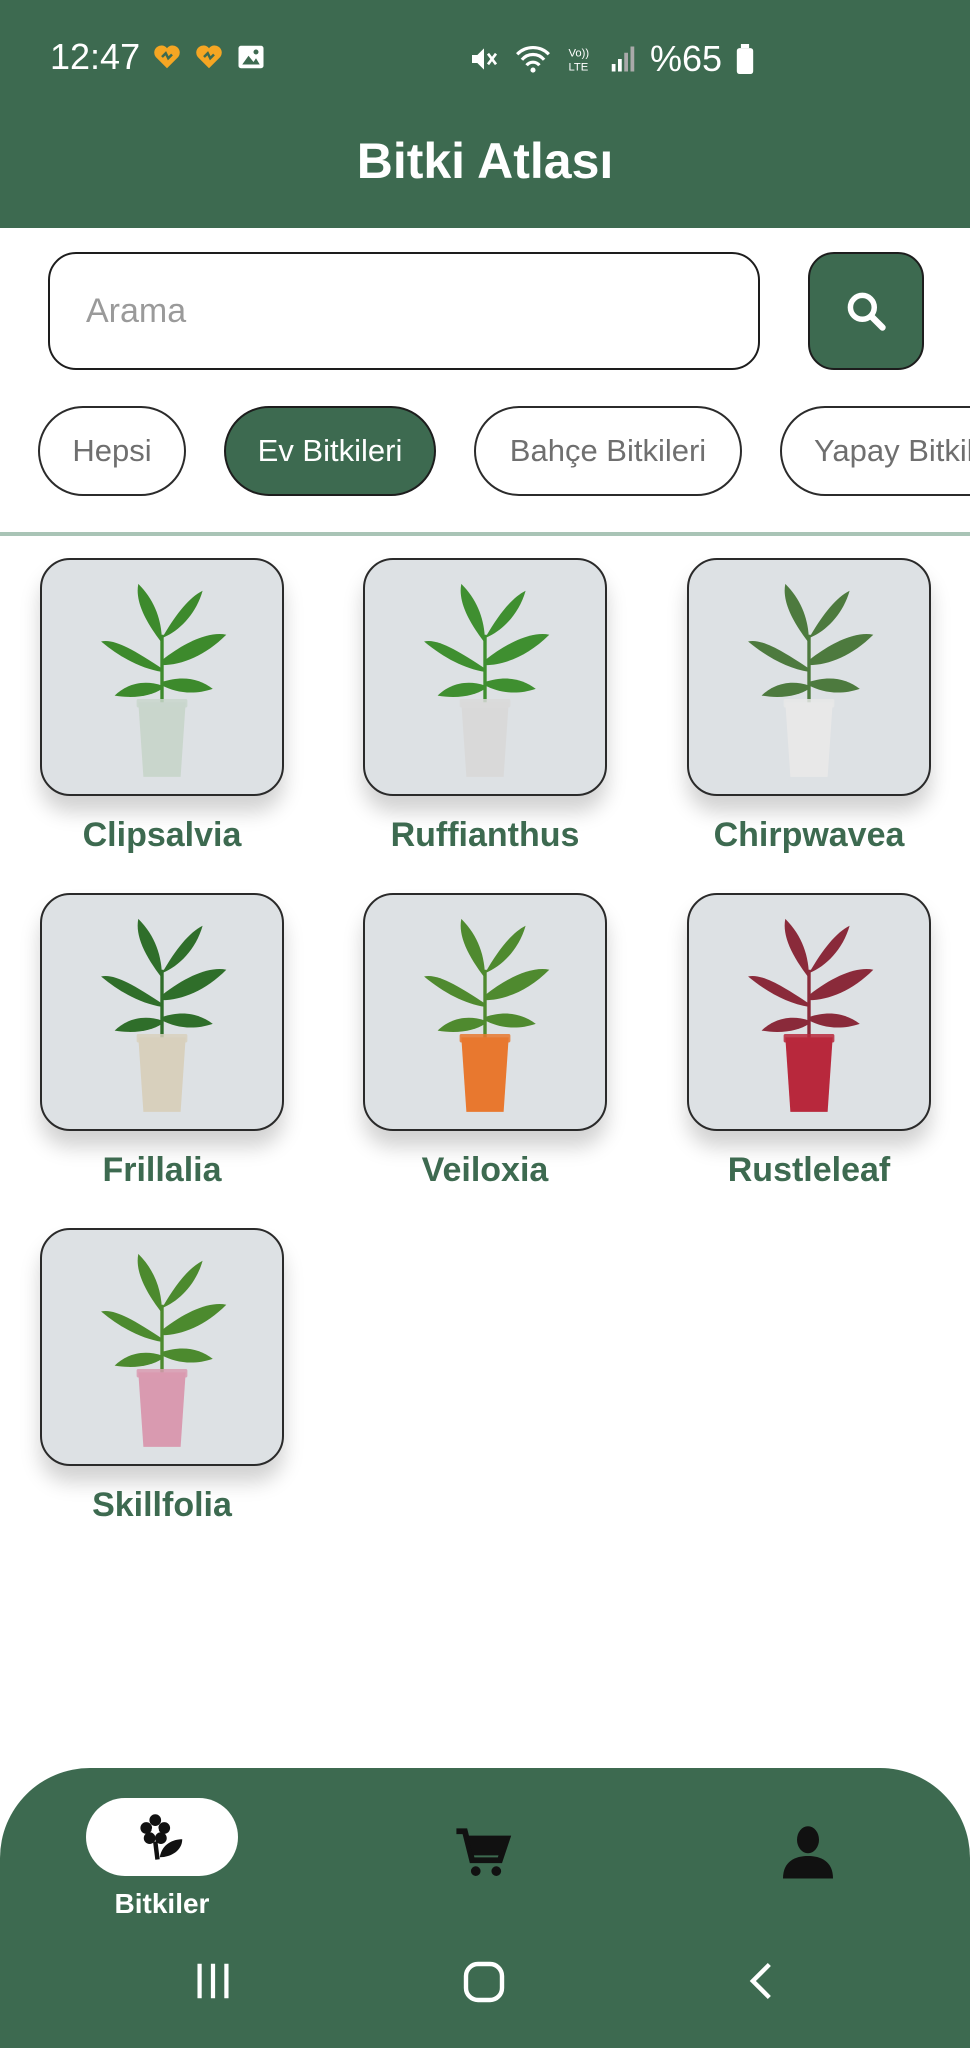 The width and height of the screenshot is (970, 2048). Describe the element at coordinates (95, 56) in the screenshot. I see `status-time: 12:47` at that location.